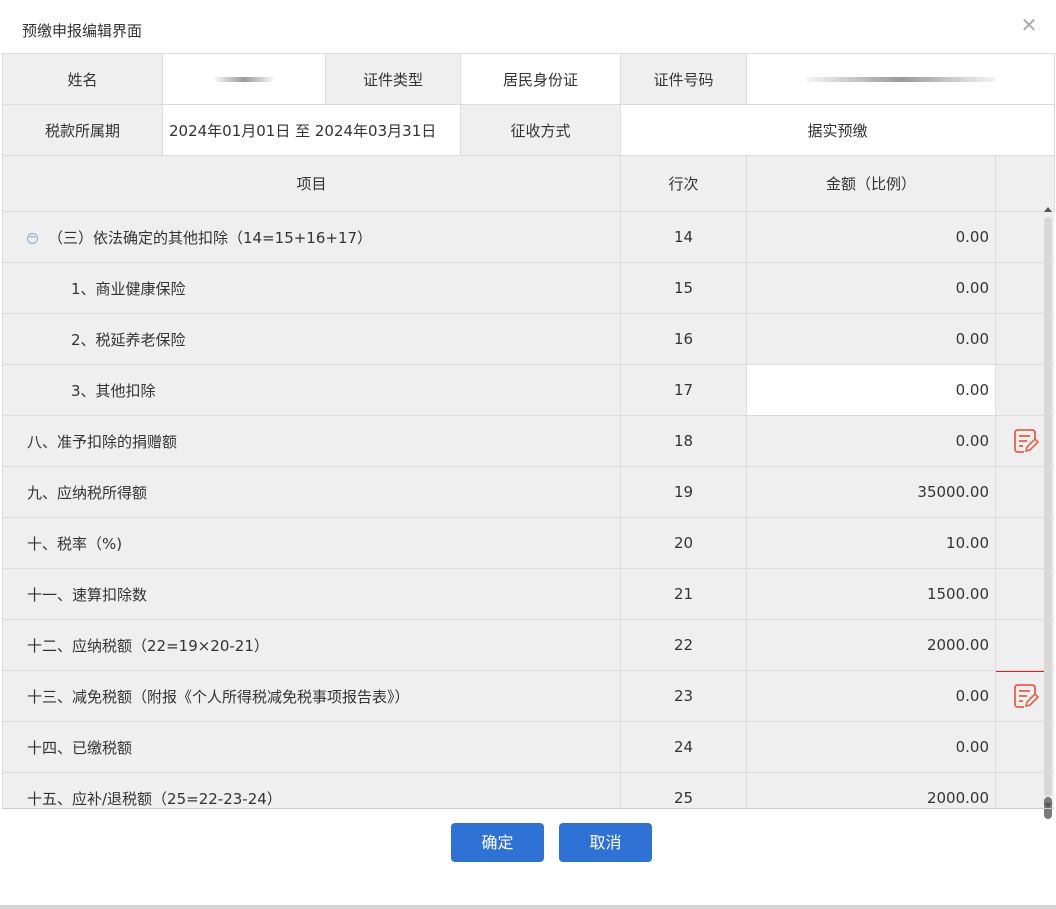  Describe the element at coordinates (311, 594) in the screenshot. I see `row-item-label: 十一、速算扣除数` at that location.